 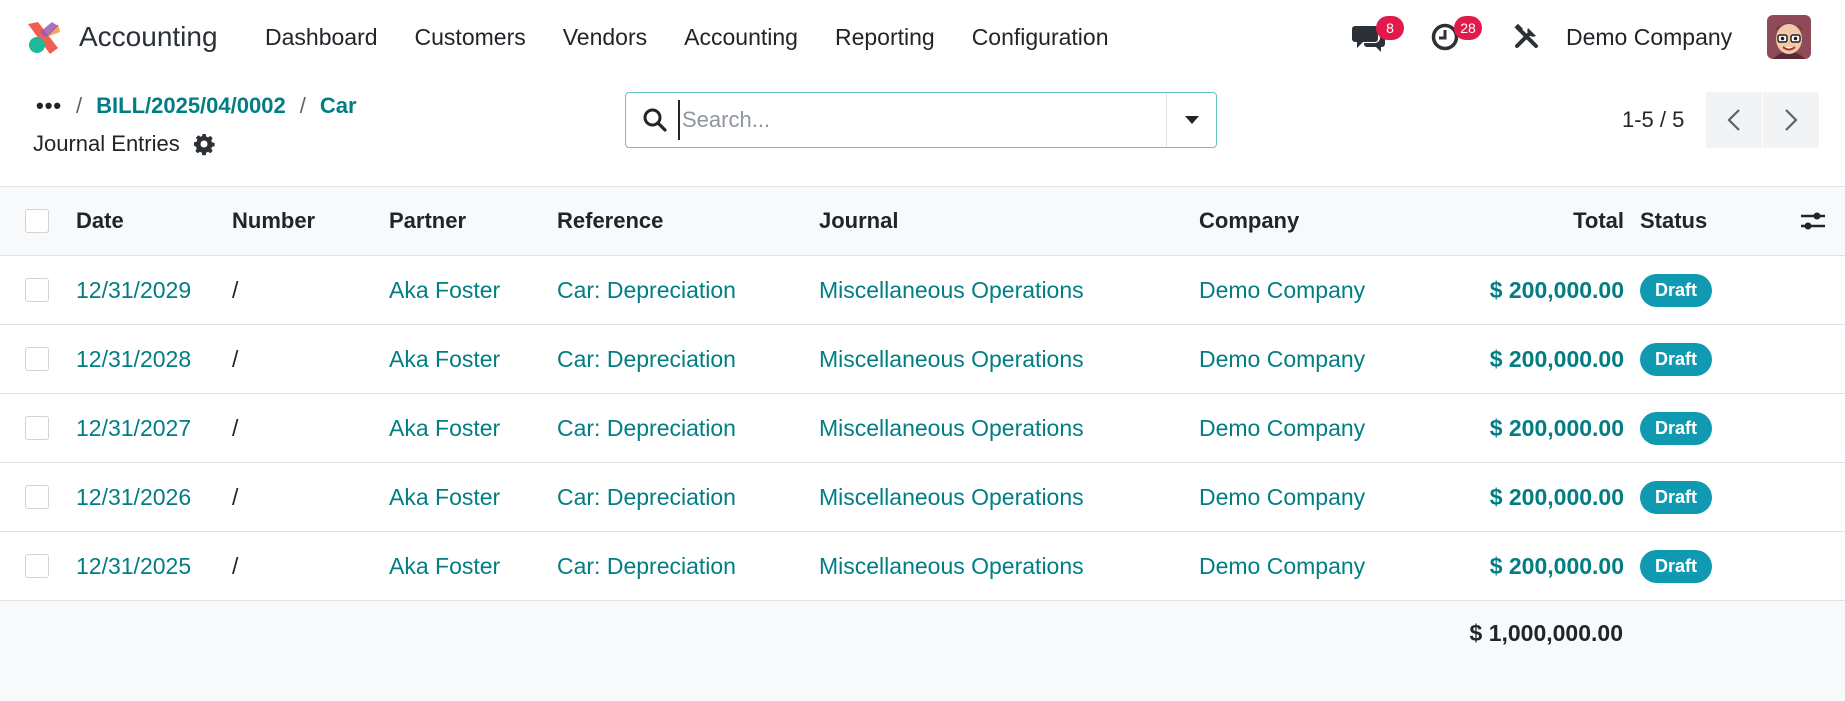 I want to click on cell-date: 12/31/2027, so click(x=133, y=428).